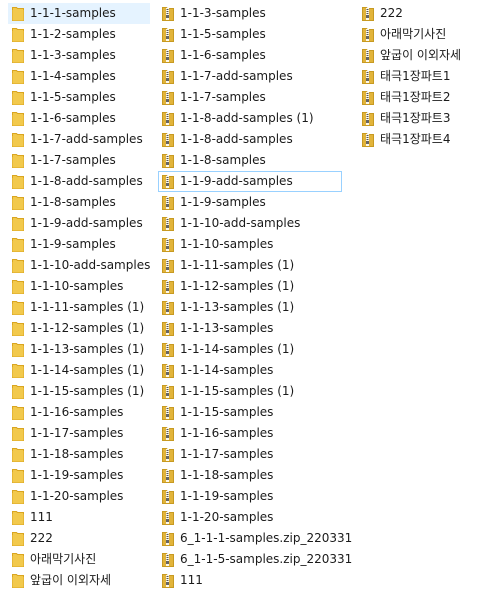  What do you see at coordinates (227, 412) in the screenshot?
I see `item-label: 1-1-15-samples` at bounding box center [227, 412].